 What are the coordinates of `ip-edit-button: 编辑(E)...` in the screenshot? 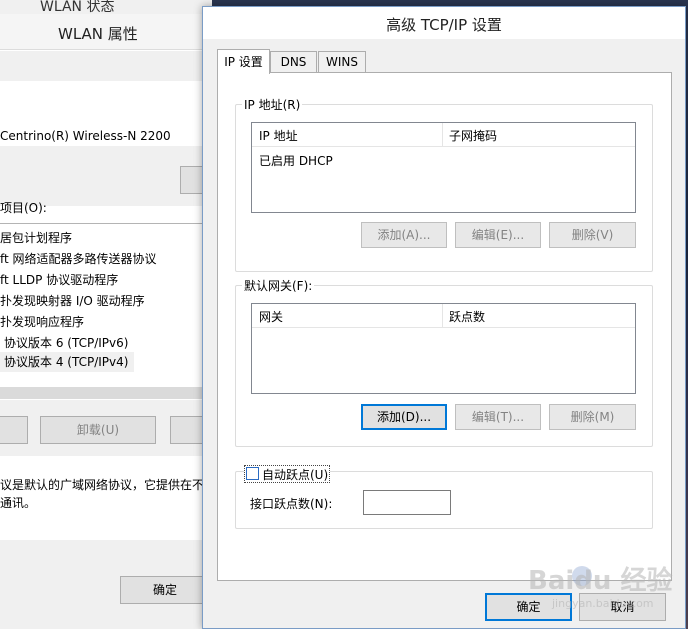 It's located at (498, 235).